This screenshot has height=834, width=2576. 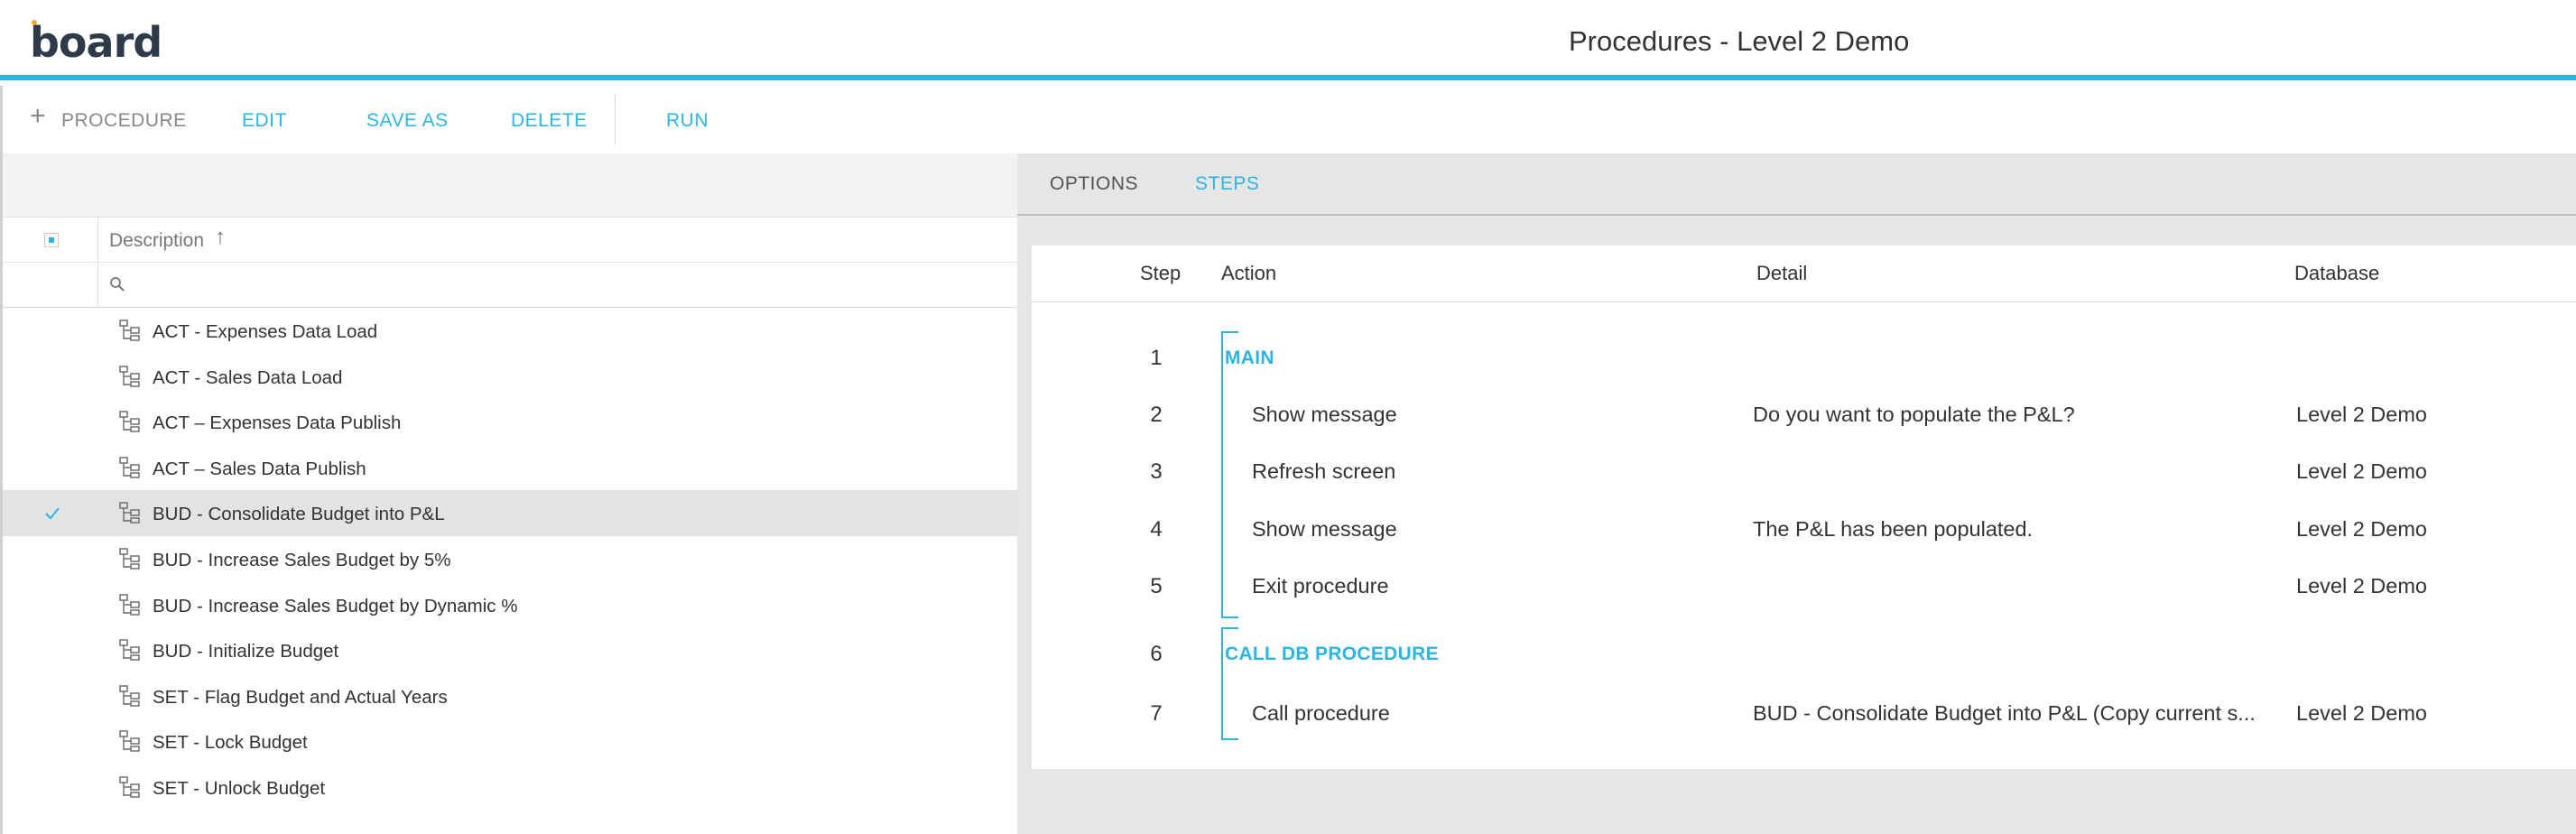 I want to click on step-number: 1, so click(x=1156, y=358).